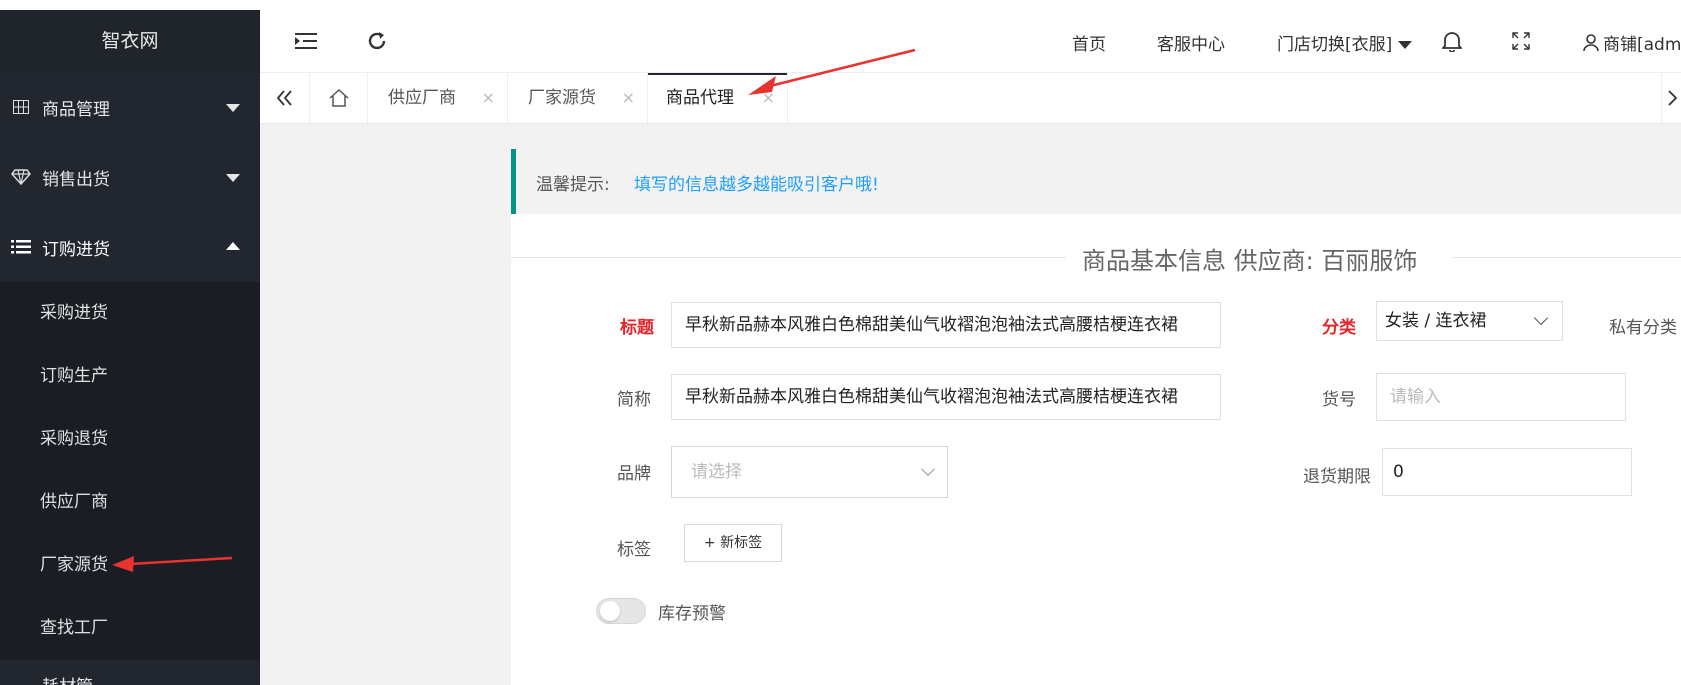  Describe the element at coordinates (634, 550) in the screenshot. I see `tag-label: 标签` at that location.